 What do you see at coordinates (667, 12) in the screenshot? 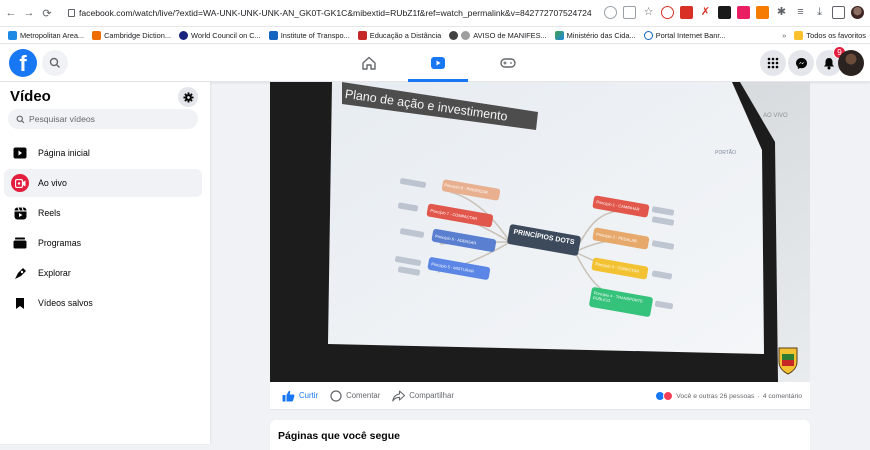
I see `extension-icon` at bounding box center [667, 12].